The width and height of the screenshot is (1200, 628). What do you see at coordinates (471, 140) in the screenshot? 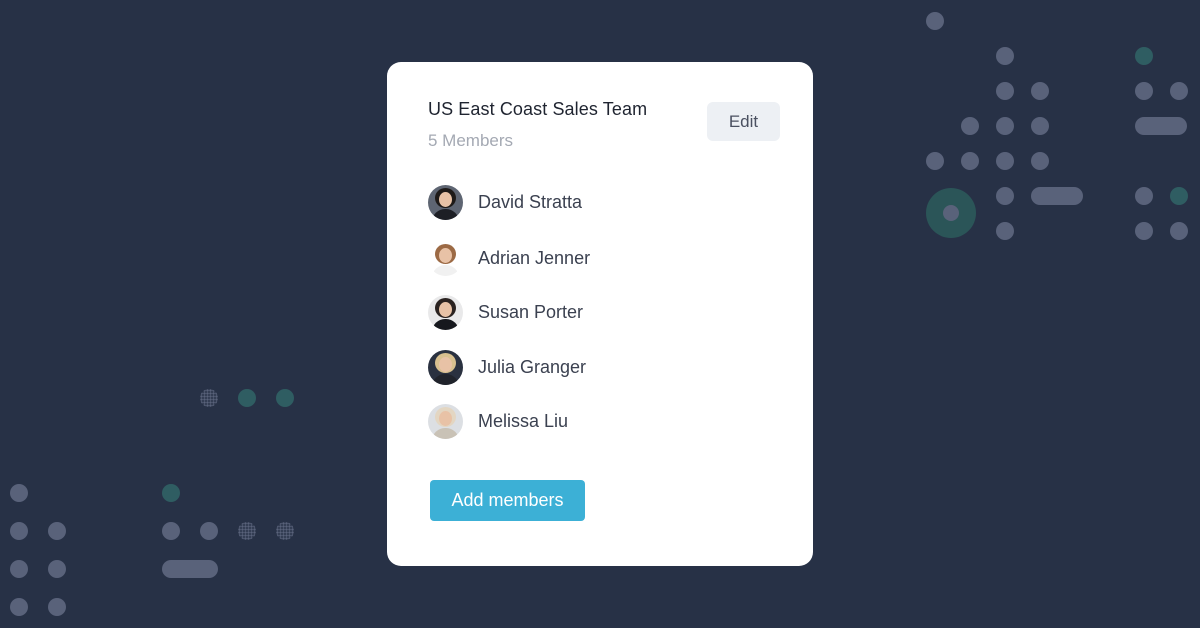
I see `member-count: 5 Members` at bounding box center [471, 140].